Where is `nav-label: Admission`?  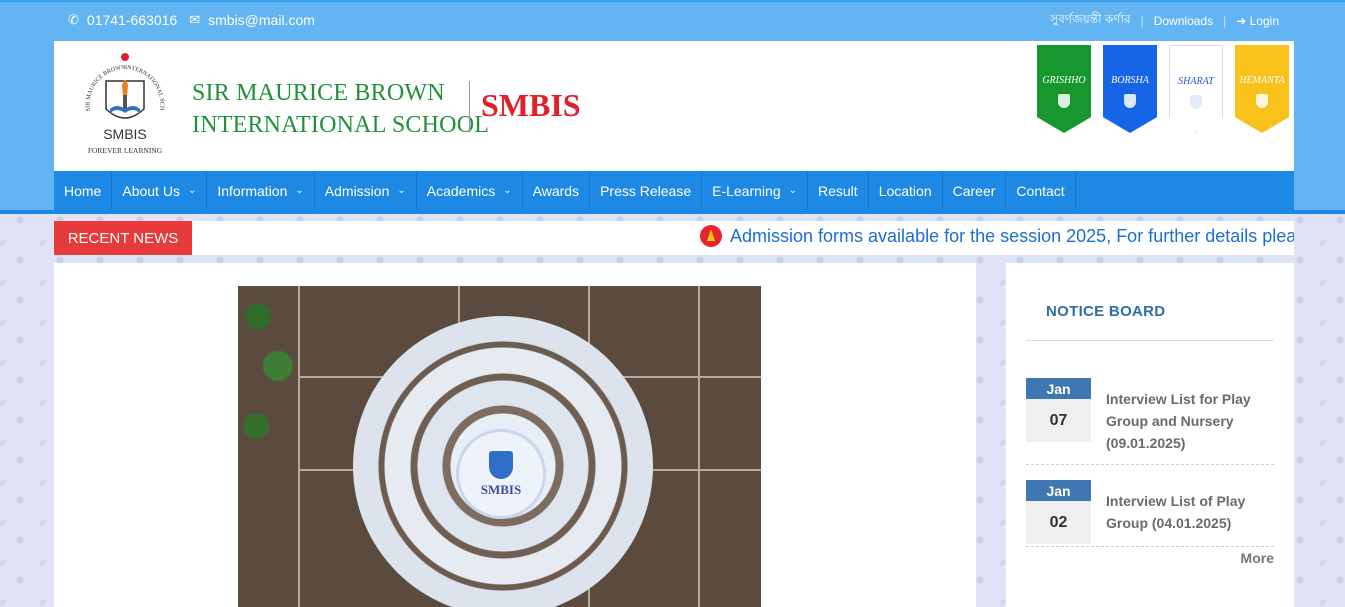
nav-label: Admission is located at coordinates (357, 190).